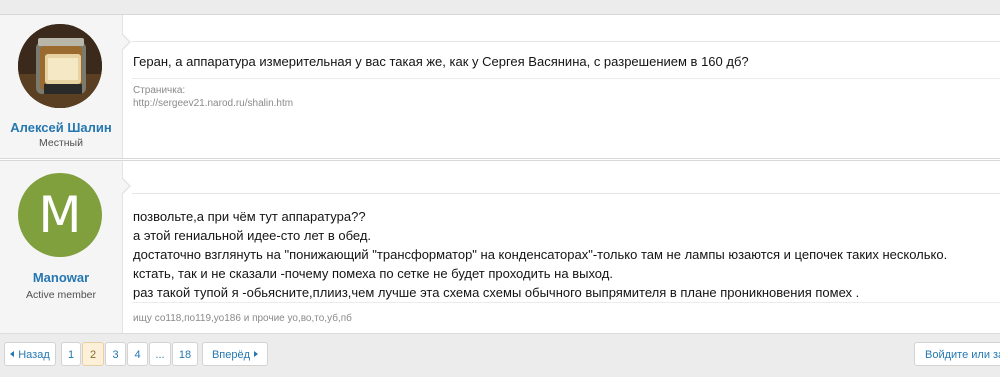 This screenshot has height=377, width=1000. Describe the element at coordinates (185, 354) in the screenshot. I see `page-link-18: 18` at that location.